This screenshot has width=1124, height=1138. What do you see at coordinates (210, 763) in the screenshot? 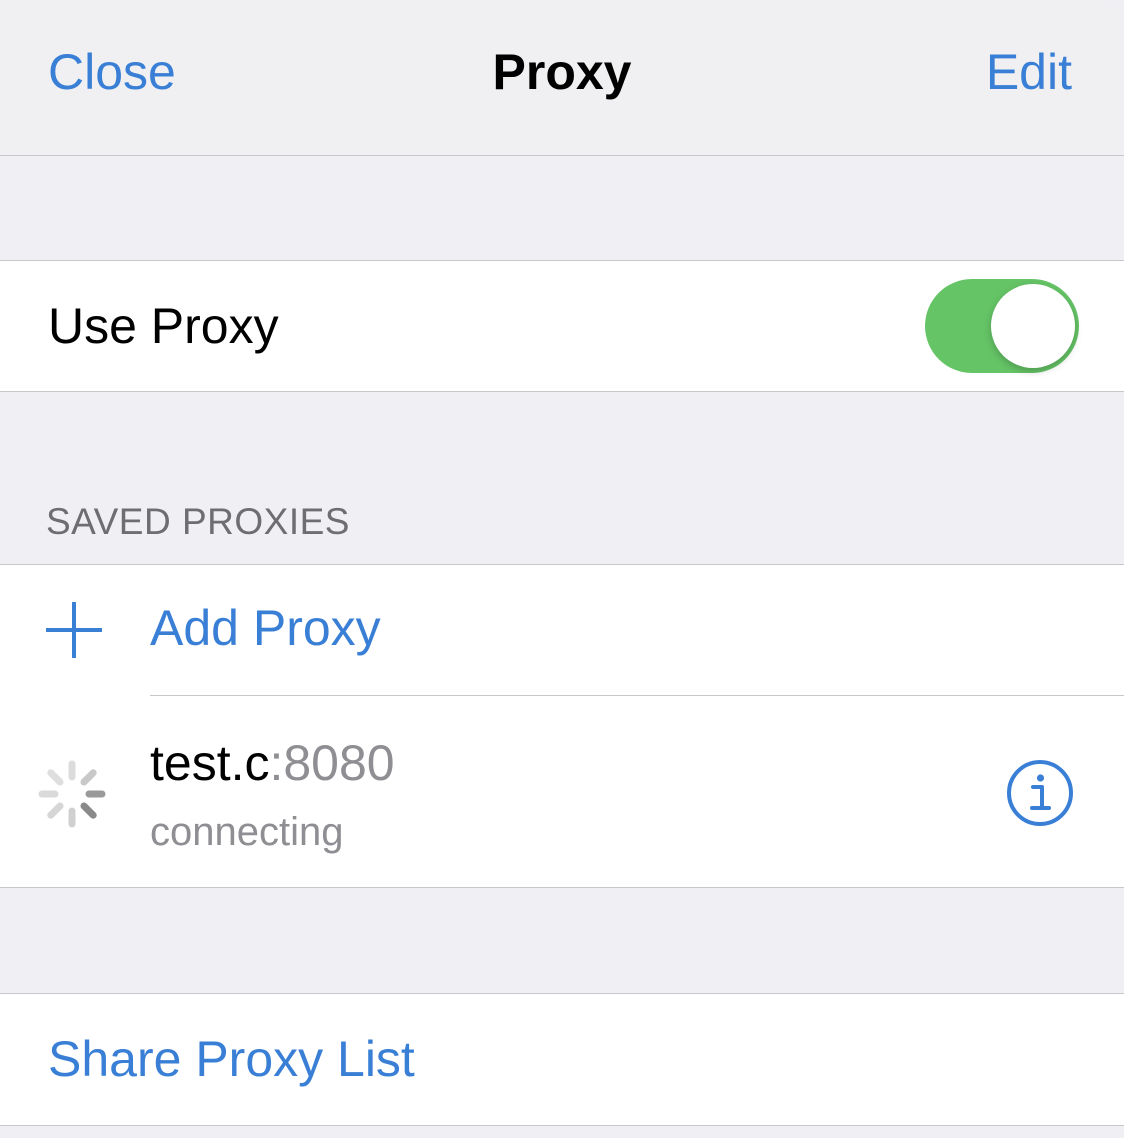
I see `proxy-host: test.c` at bounding box center [210, 763].